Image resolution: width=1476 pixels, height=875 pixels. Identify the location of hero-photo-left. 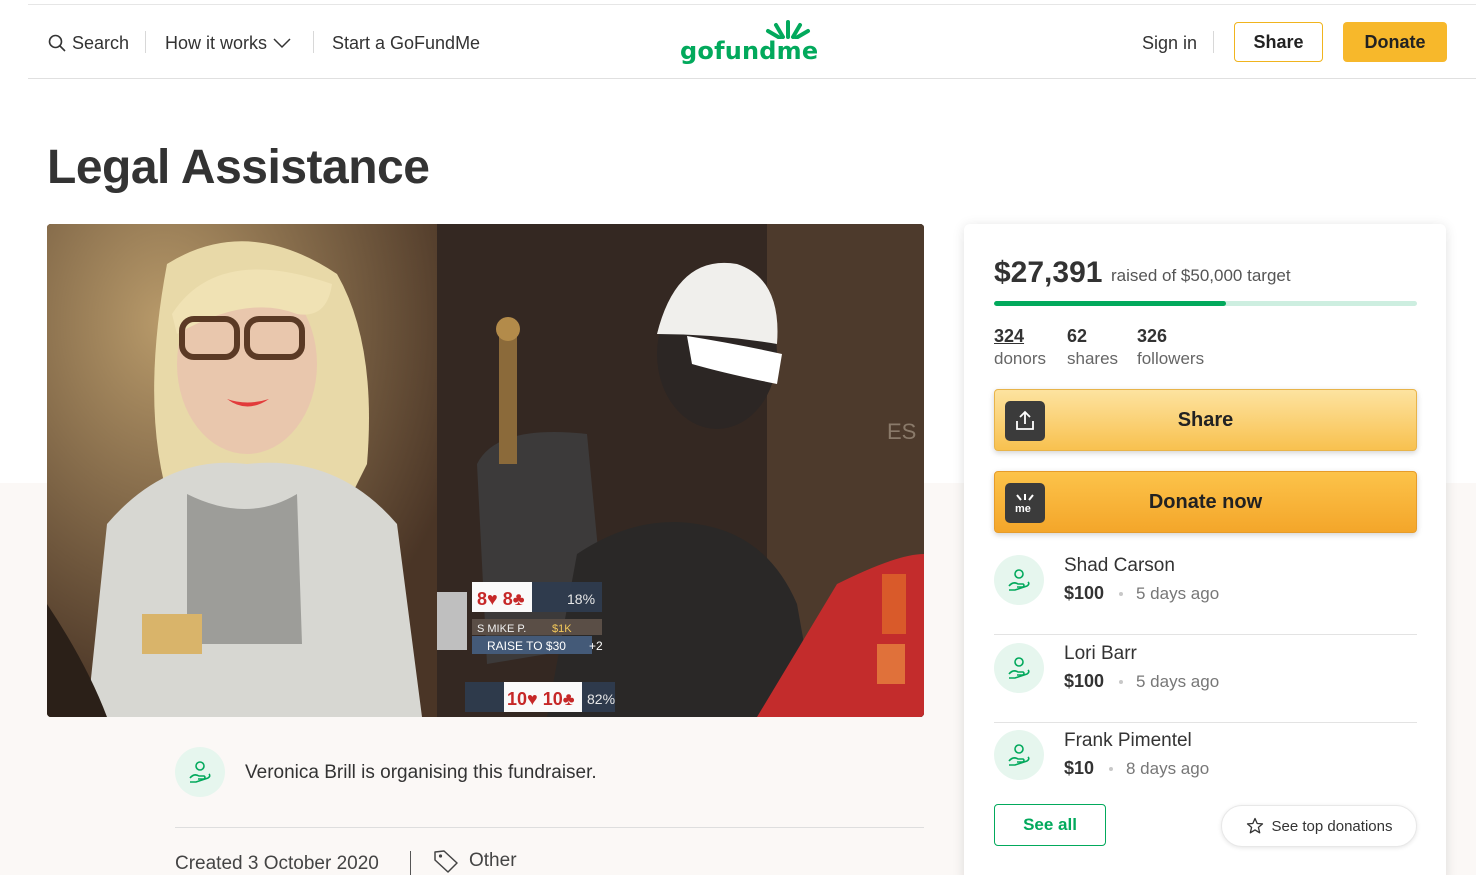
(242, 470).